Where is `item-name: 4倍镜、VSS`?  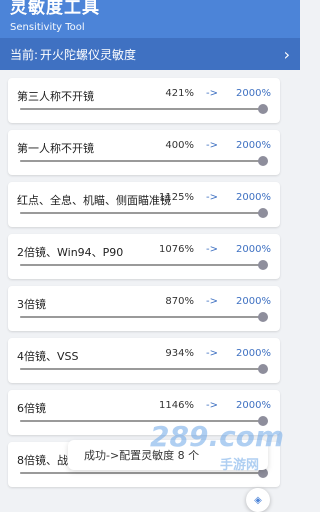 item-name: 4倍镜、VSS is located at coordinates (48, 356).